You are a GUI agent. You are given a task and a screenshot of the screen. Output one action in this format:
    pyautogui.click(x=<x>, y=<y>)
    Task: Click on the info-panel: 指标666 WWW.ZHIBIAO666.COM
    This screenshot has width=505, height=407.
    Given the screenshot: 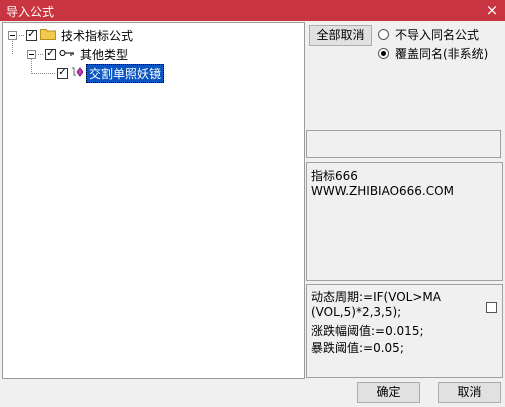 What is the action you would take?
    pyautogui.click(x=404, y=221)
    